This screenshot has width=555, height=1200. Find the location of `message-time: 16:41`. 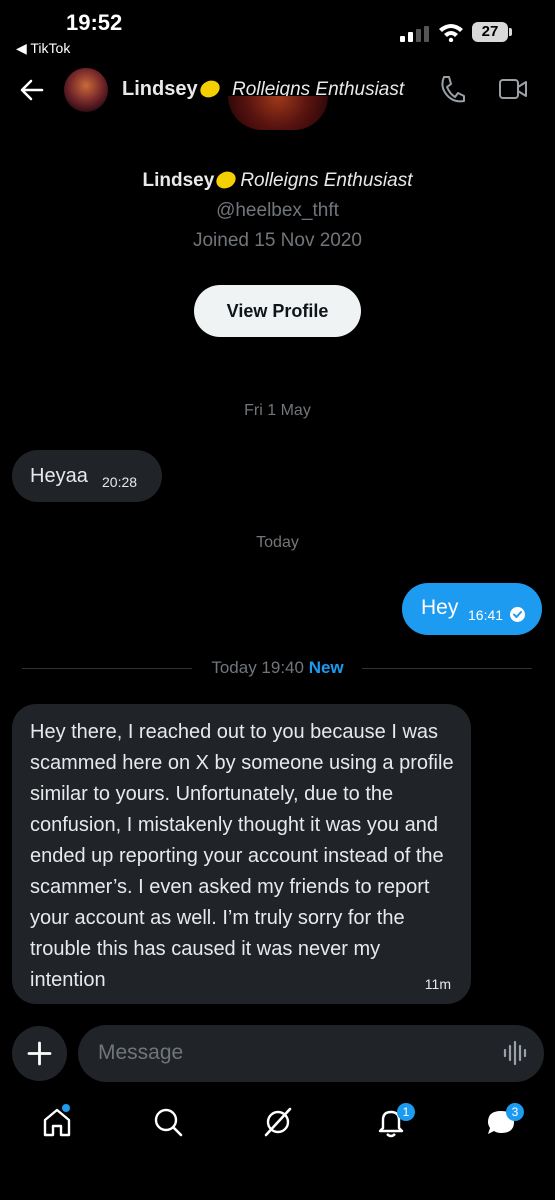

message-time: 16:41 is located at coordinates (486, 615).